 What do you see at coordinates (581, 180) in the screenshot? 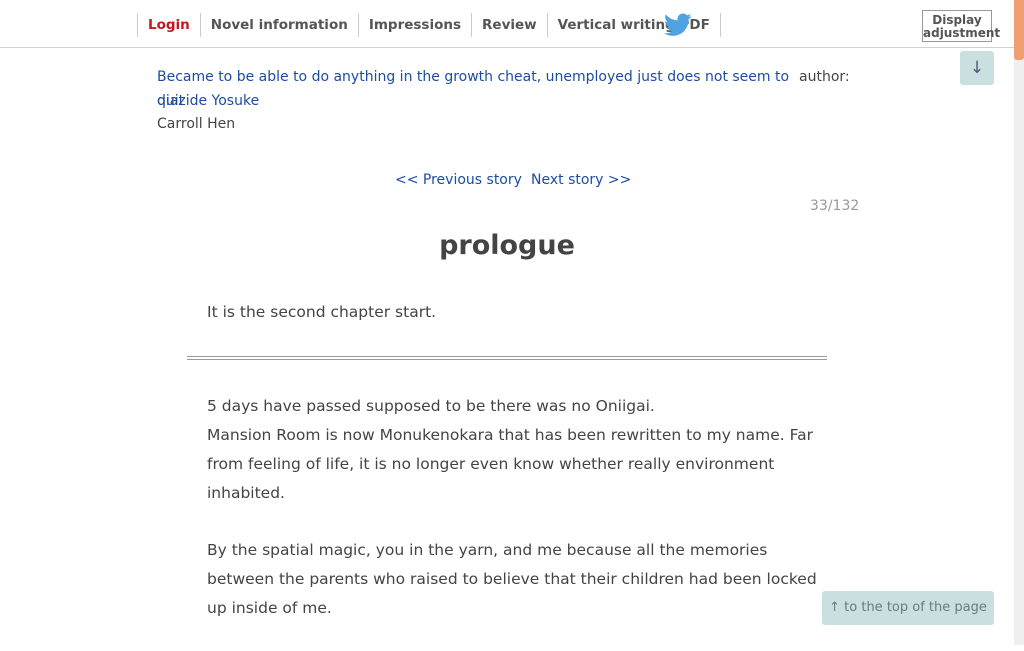
I see `next-story-link: Next story >>` at bounding box center [581, 180].